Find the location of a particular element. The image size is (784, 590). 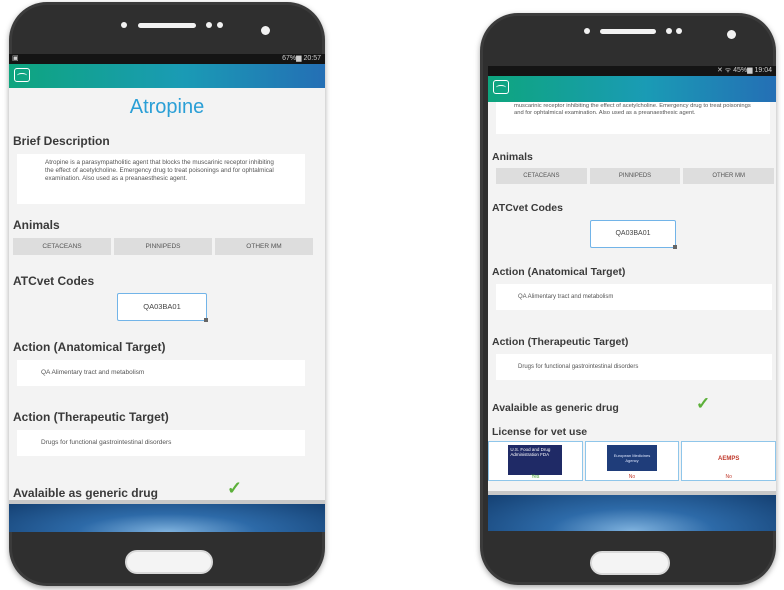

ema-status: No is located at coordinates (632, 477).